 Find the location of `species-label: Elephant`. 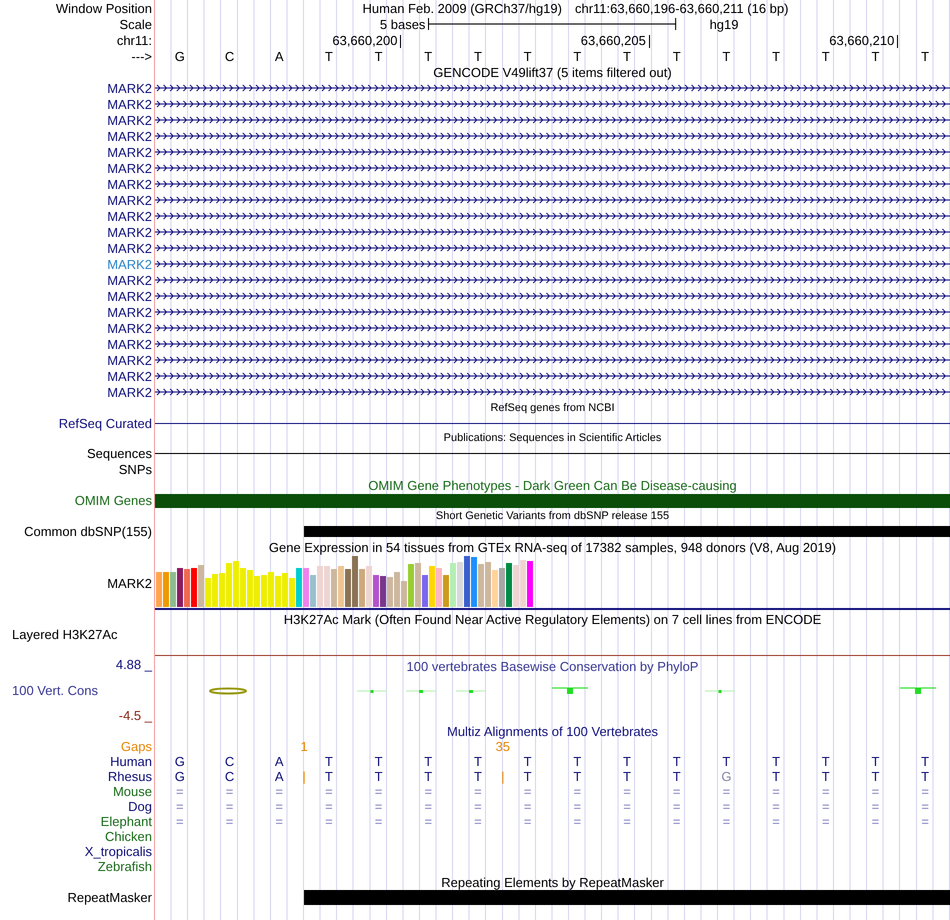

species-label: Elephant is located at coordinates (126, 821).